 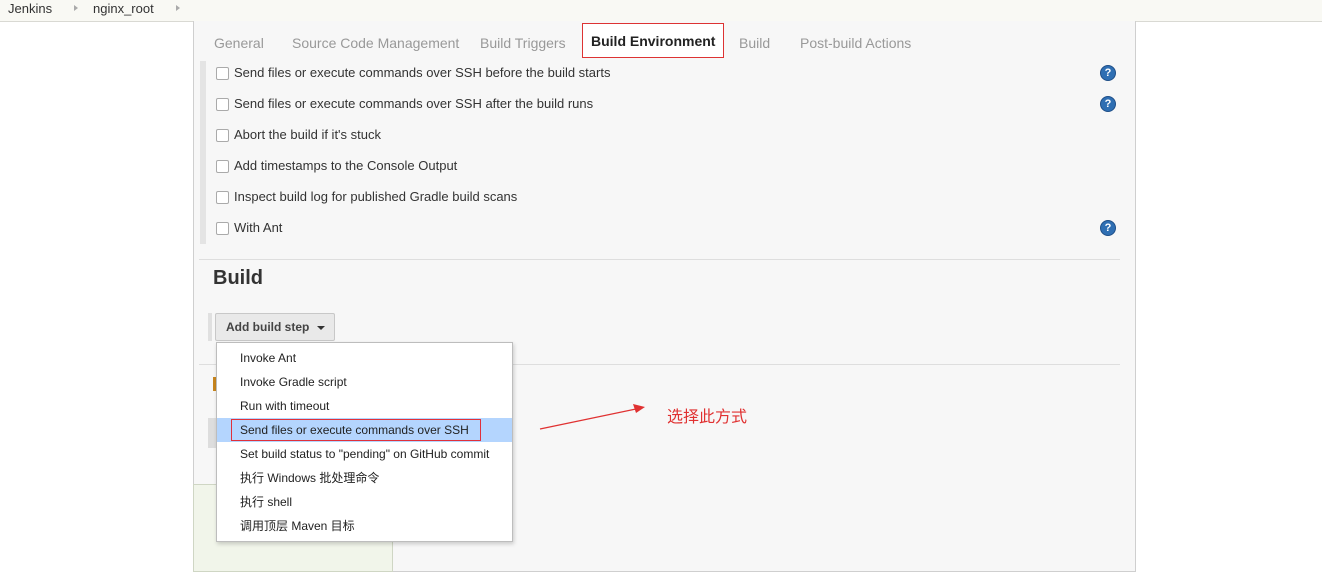 I want to click on ssh-after-build-checkbox, so click(x=222, y=104).